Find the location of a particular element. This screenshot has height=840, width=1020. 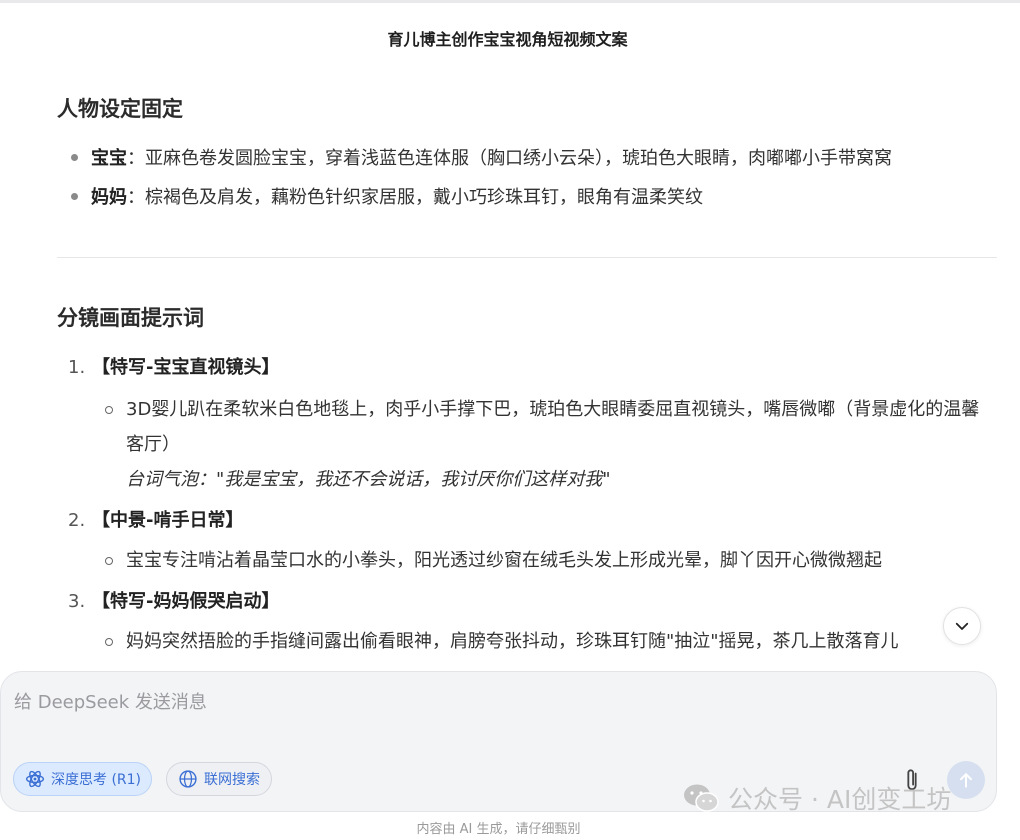

ai-disclaimer: 内容由 AI 生成，请仔细甄别 is located at coordinates (498, 829).